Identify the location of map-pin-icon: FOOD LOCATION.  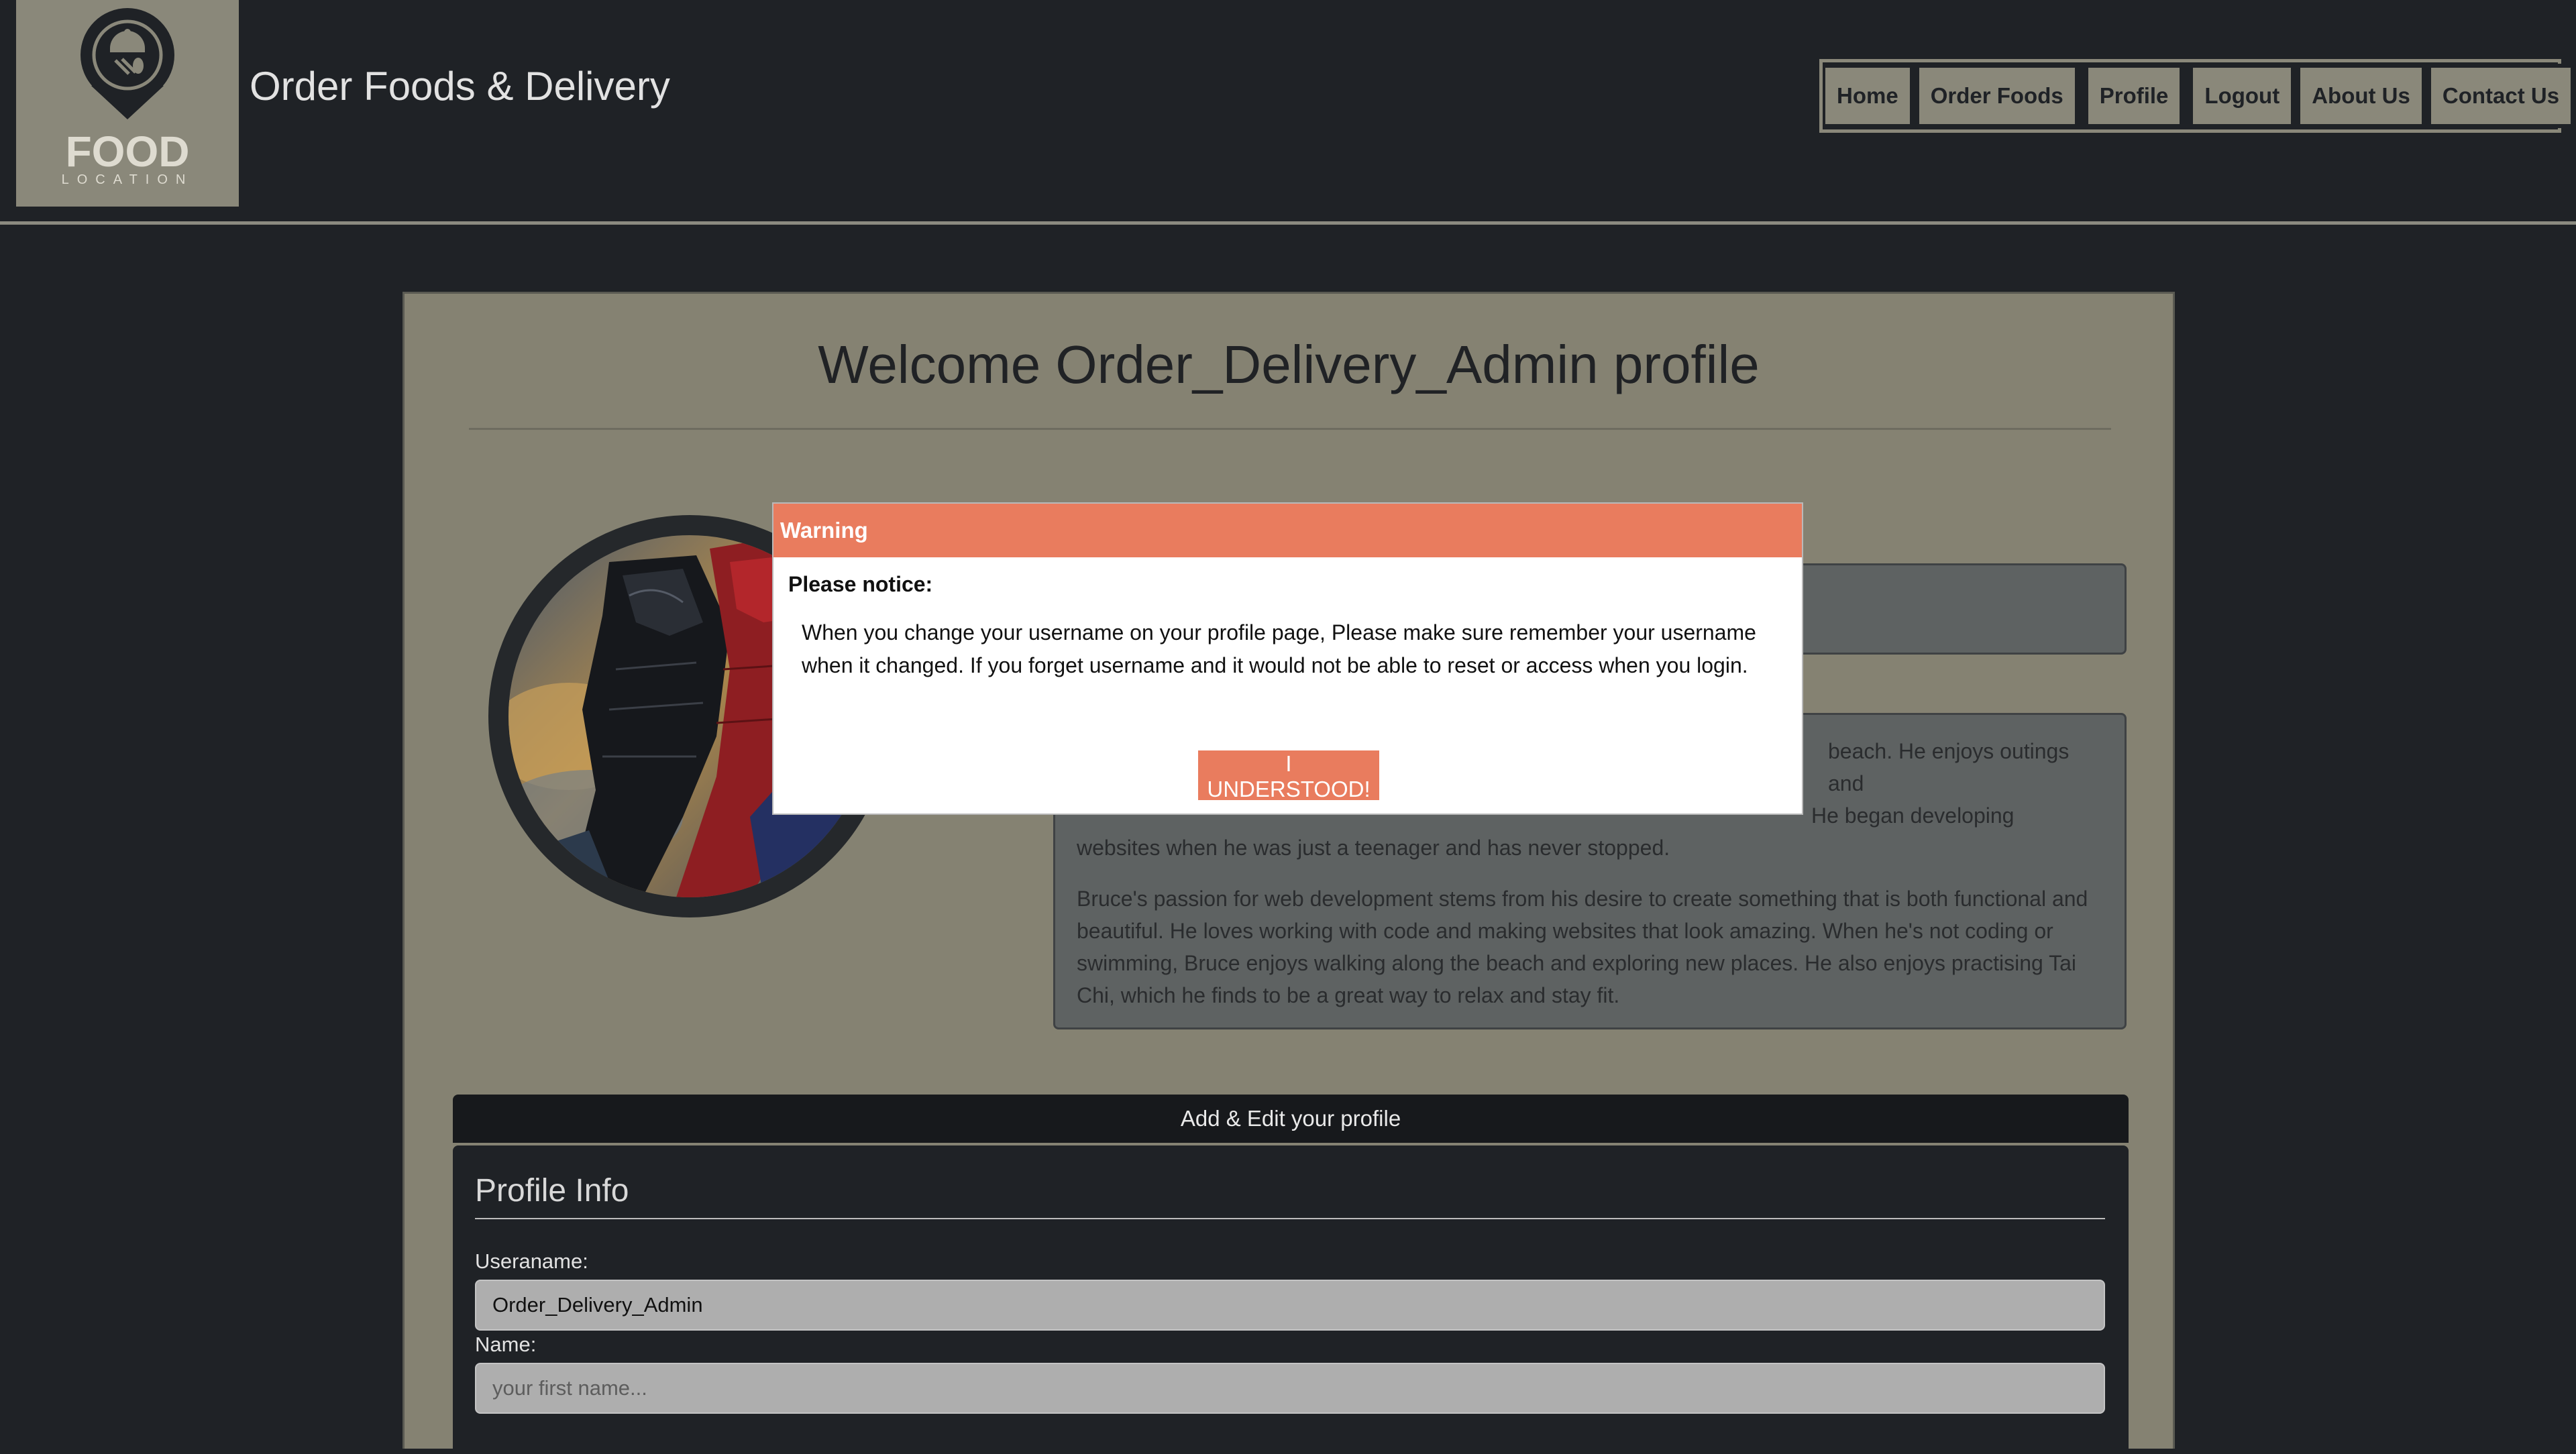
(128, 97).